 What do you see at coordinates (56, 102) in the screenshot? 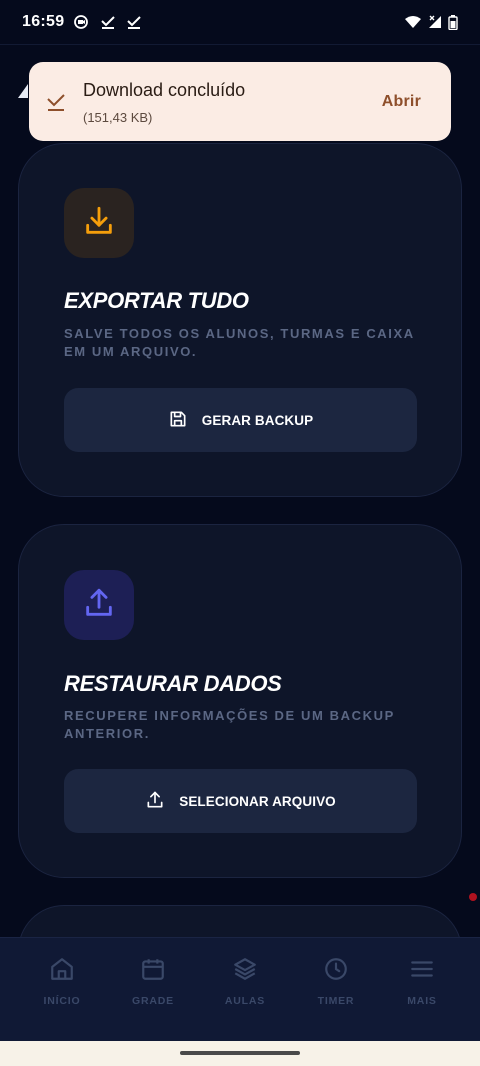
I see `download-done-check-icon` at bounding box center [56, 102].